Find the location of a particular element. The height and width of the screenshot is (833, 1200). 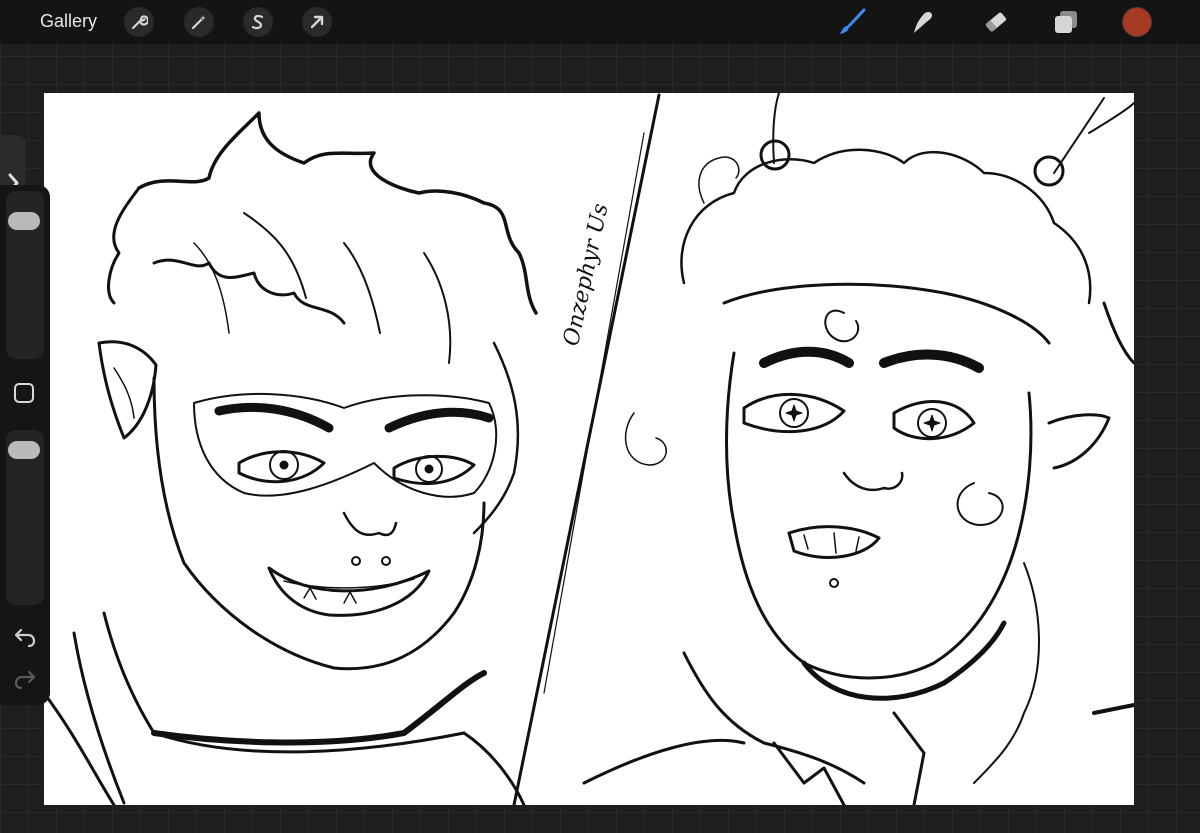

selection-s-icon is located at coordinates (258, 22).